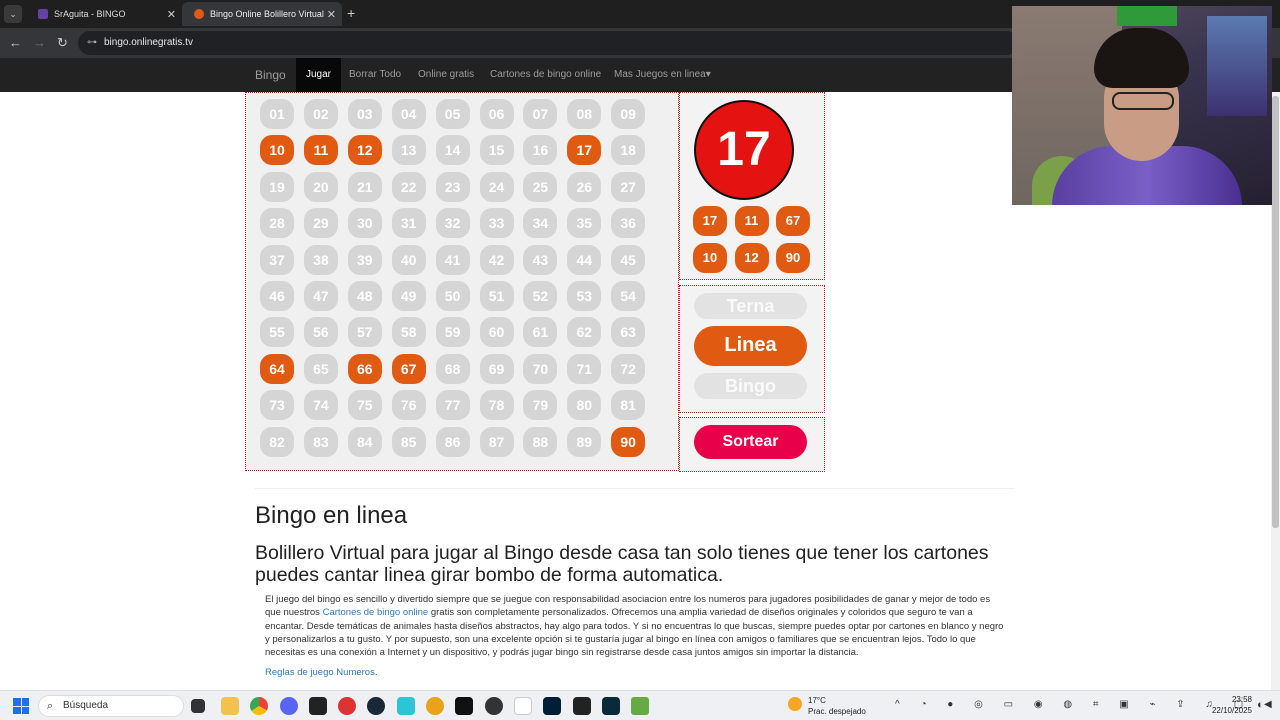  What do you see at coordinates (277, 150) in the screenshot?
I see `board-number-10: 10` at bounding box center [277, 150].